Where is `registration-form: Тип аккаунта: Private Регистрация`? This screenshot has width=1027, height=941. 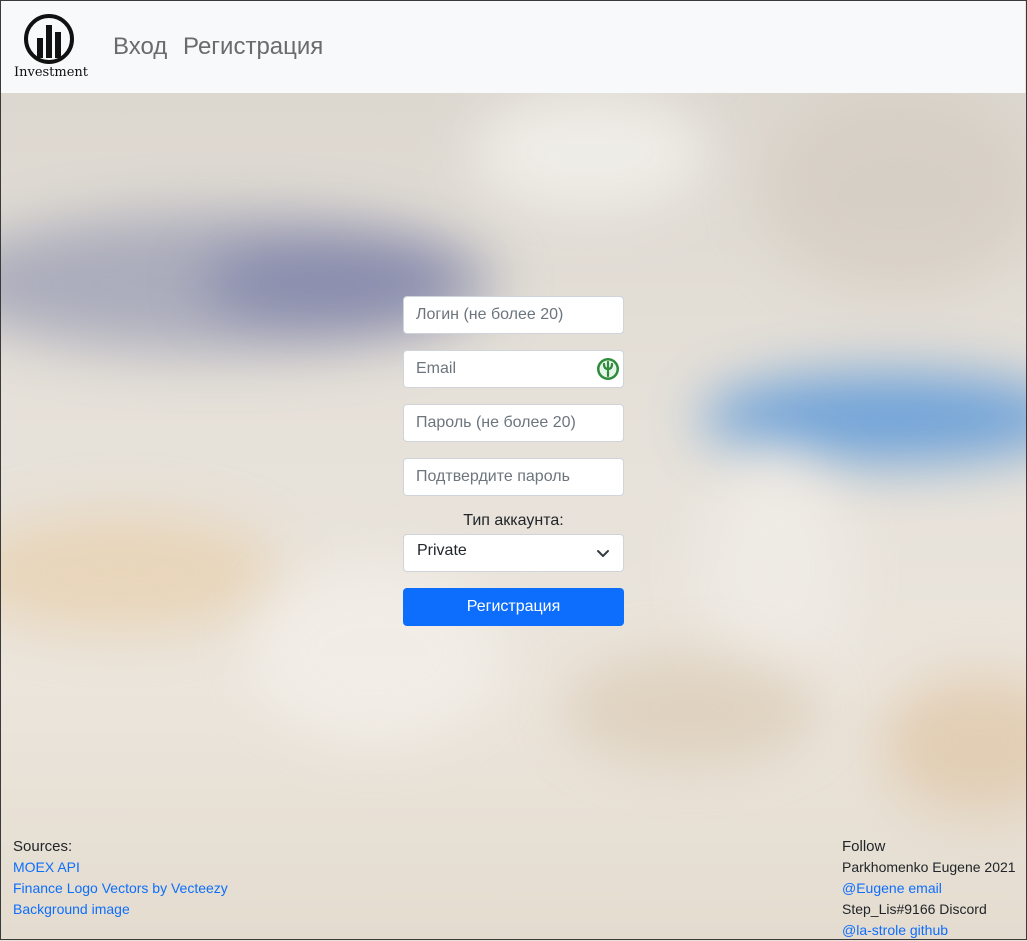 registration-form: Тип аккаунта: Private Регистрация is located at coordinates (513, 461).